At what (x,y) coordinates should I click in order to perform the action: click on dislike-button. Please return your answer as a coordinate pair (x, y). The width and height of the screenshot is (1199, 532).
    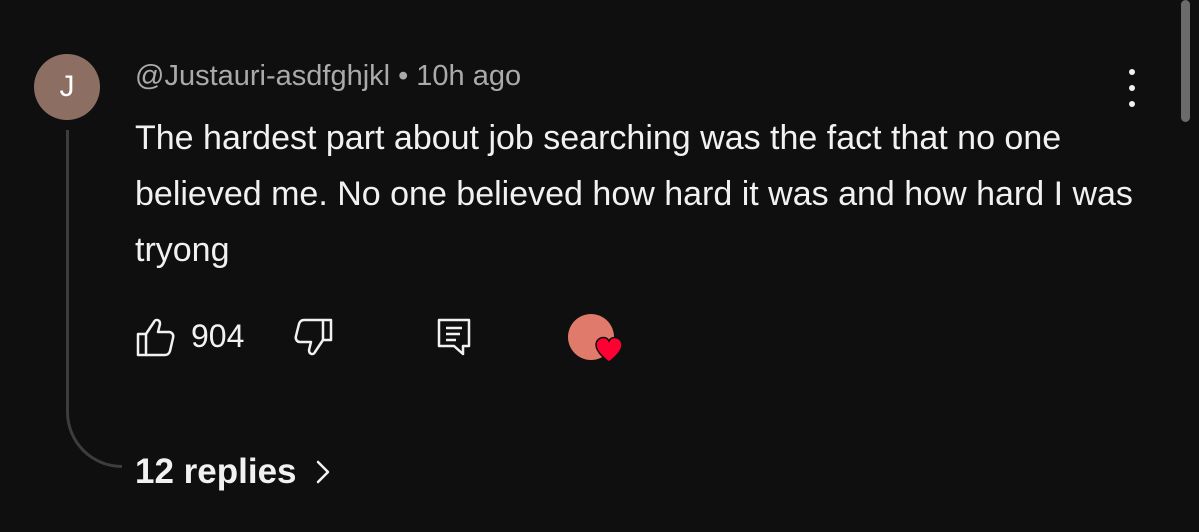
    Looking at the image, I should click on (313, 339).